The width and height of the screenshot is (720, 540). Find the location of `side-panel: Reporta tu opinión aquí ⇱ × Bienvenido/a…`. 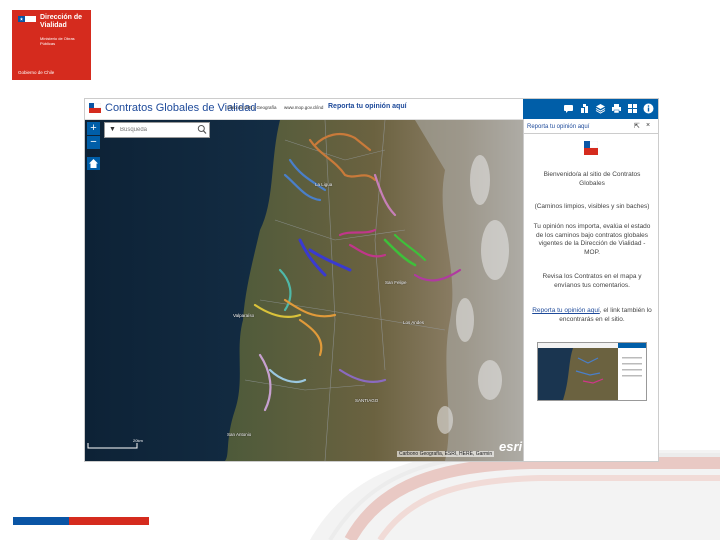

side-panel: Reporta tu opinión aquí ⇱ × Bienvenido/a… is located at coordinates (590, 290).